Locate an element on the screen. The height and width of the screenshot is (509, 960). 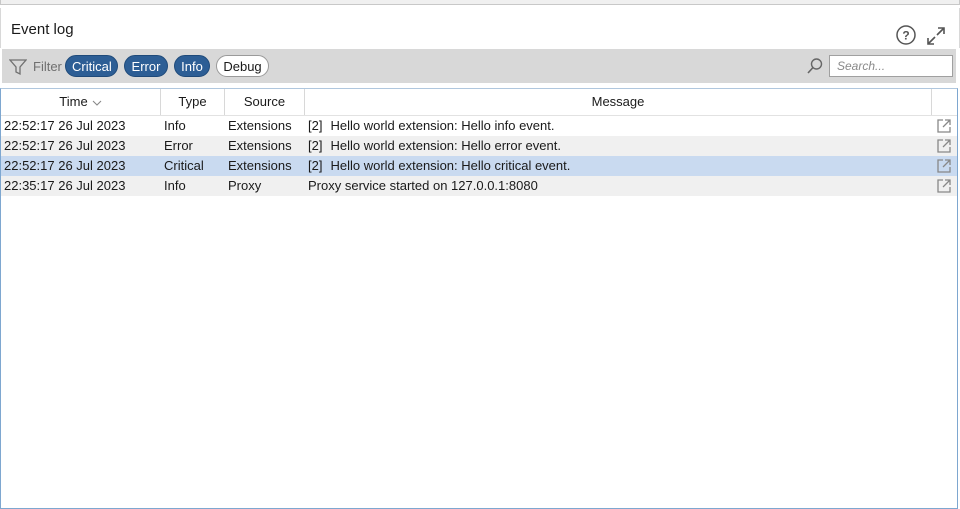
column-header-source: Source is located at coordinates (265, 102).